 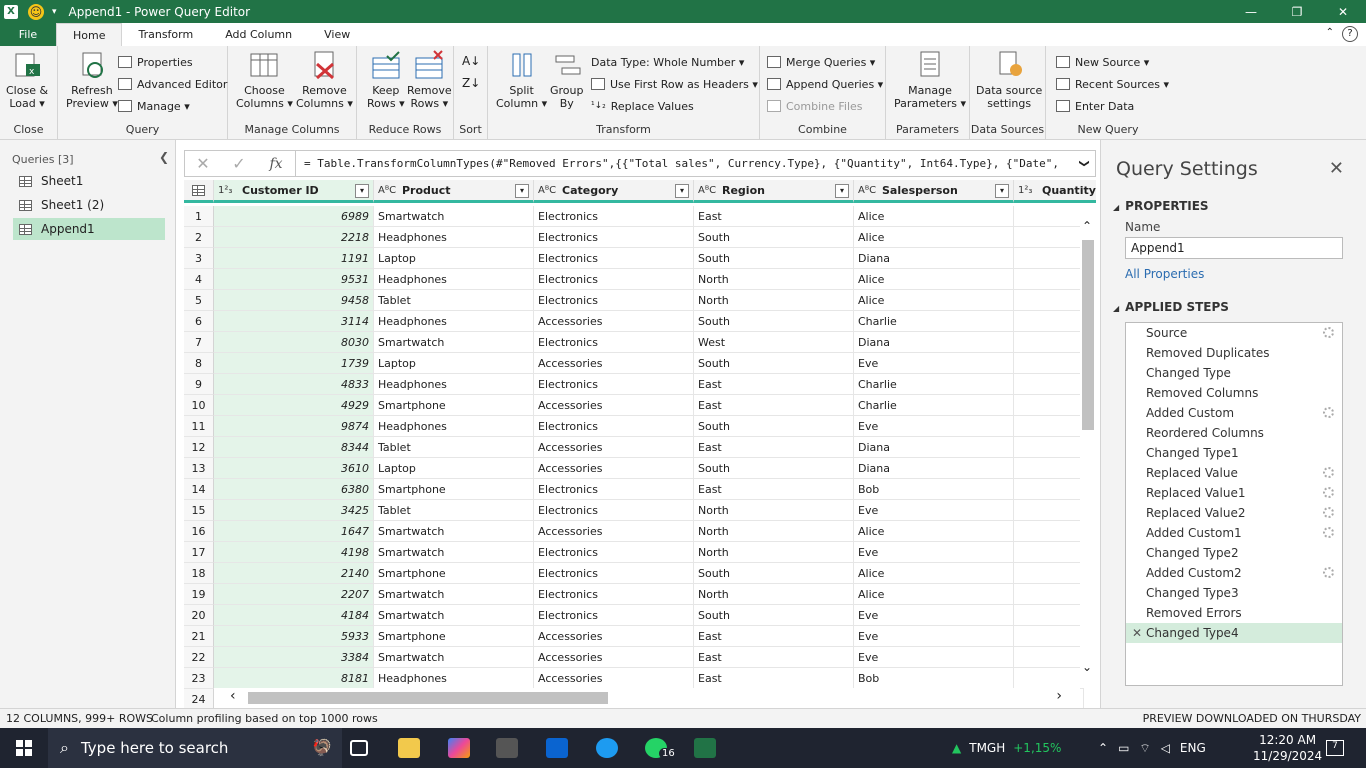 I want to click on applied-step: Reordered Columns, so click(x=1234, y=433).